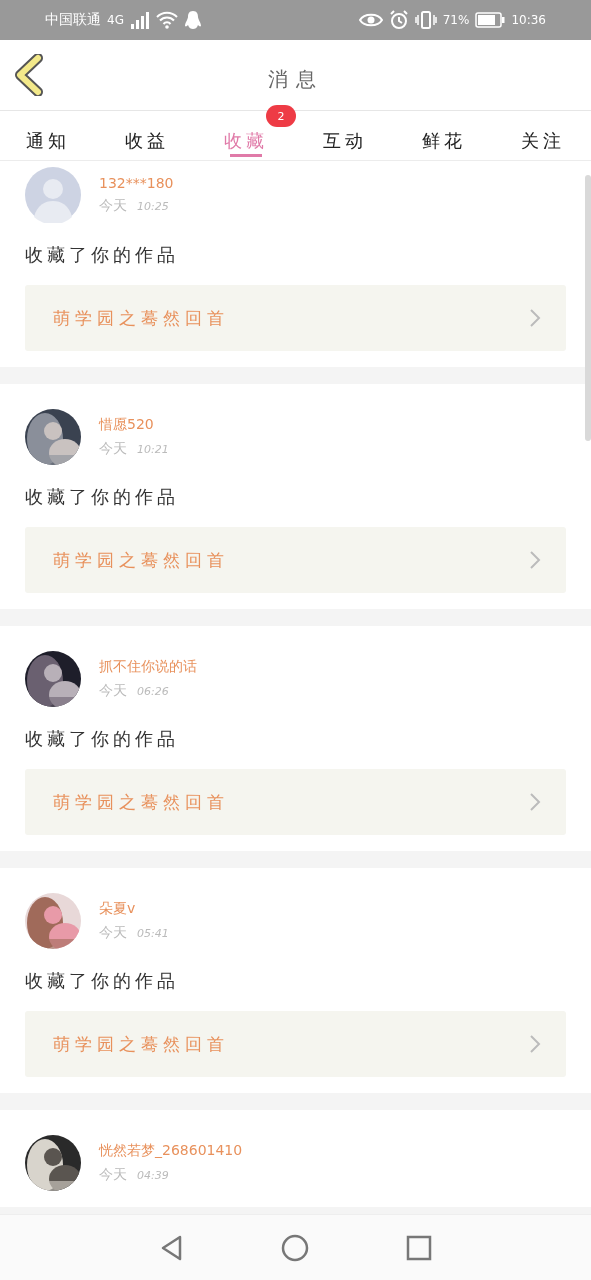  What do you see at coordinates (136, 183) in the screenshot?
I see `user-name: 132***180` at bounding box center [136, 183].